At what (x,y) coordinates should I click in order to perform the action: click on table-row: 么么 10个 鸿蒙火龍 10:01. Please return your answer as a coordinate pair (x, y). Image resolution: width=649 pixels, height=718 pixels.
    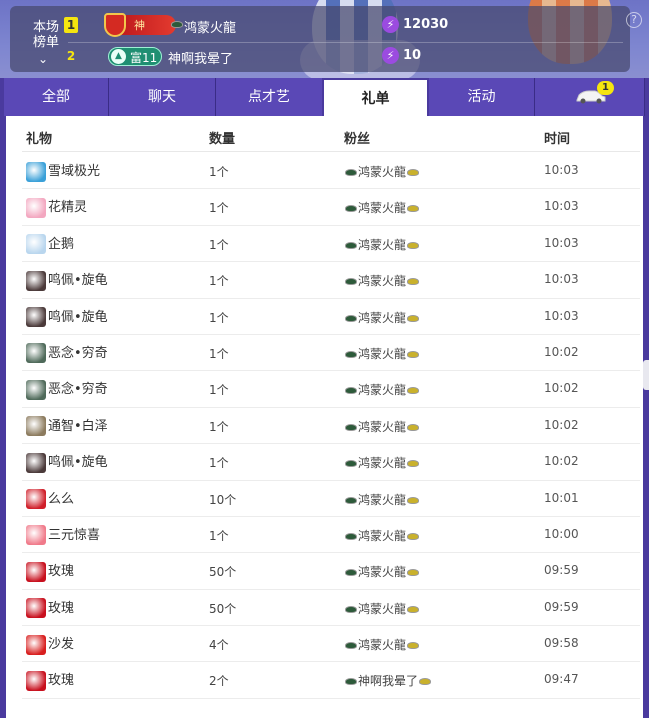
    Looking at the image, I should click on (331, 499).